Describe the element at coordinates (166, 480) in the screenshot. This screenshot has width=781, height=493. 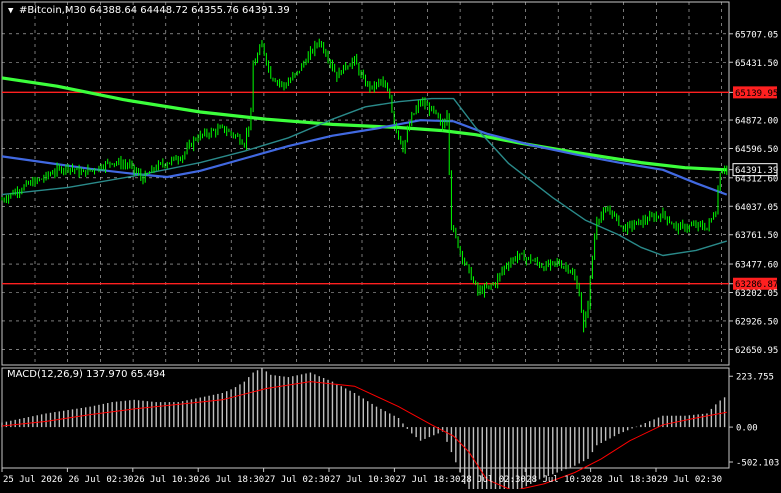
I see `time-tick-label: 26 Jul 10:30` at that location.